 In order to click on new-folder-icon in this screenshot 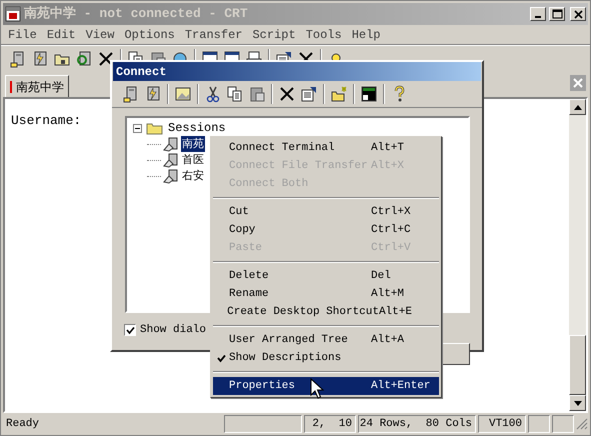, I will do `click(339, 94)`.